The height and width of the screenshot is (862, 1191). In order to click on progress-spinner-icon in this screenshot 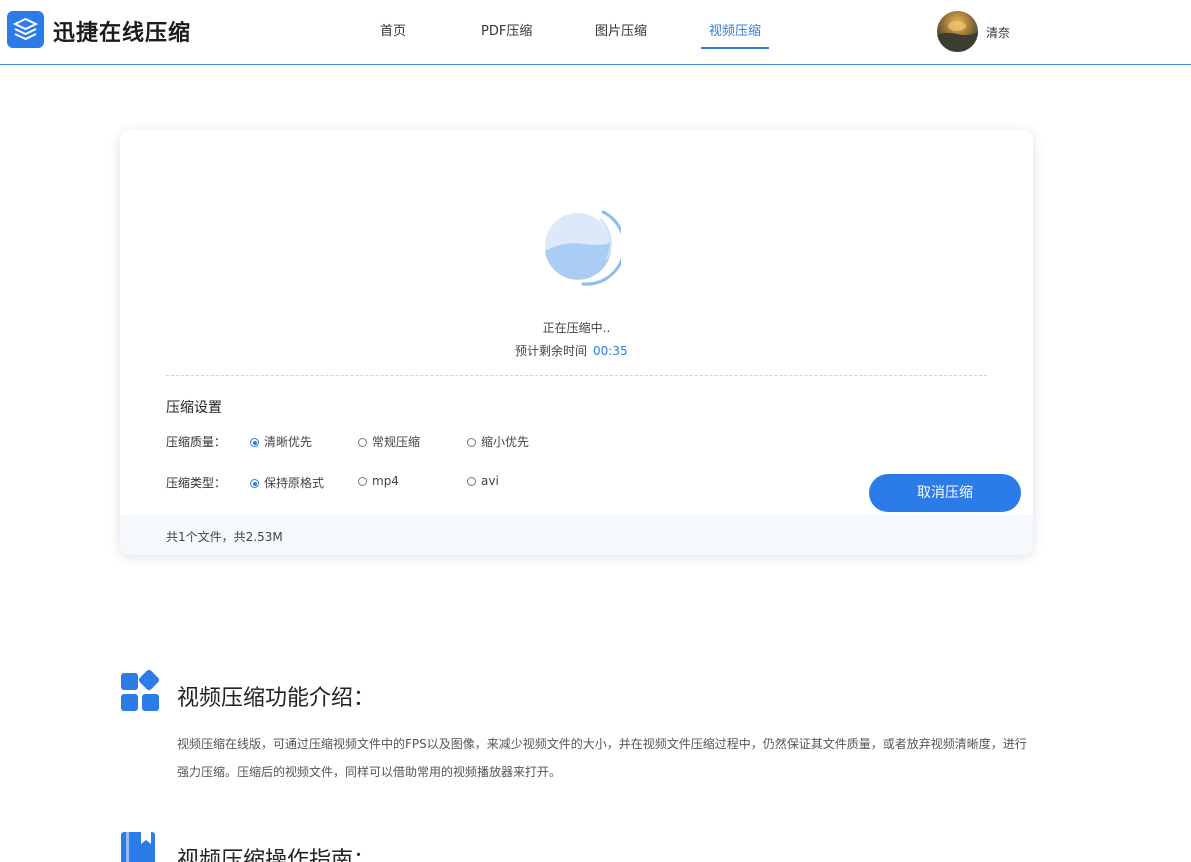, I will do `click(583, 248)`.